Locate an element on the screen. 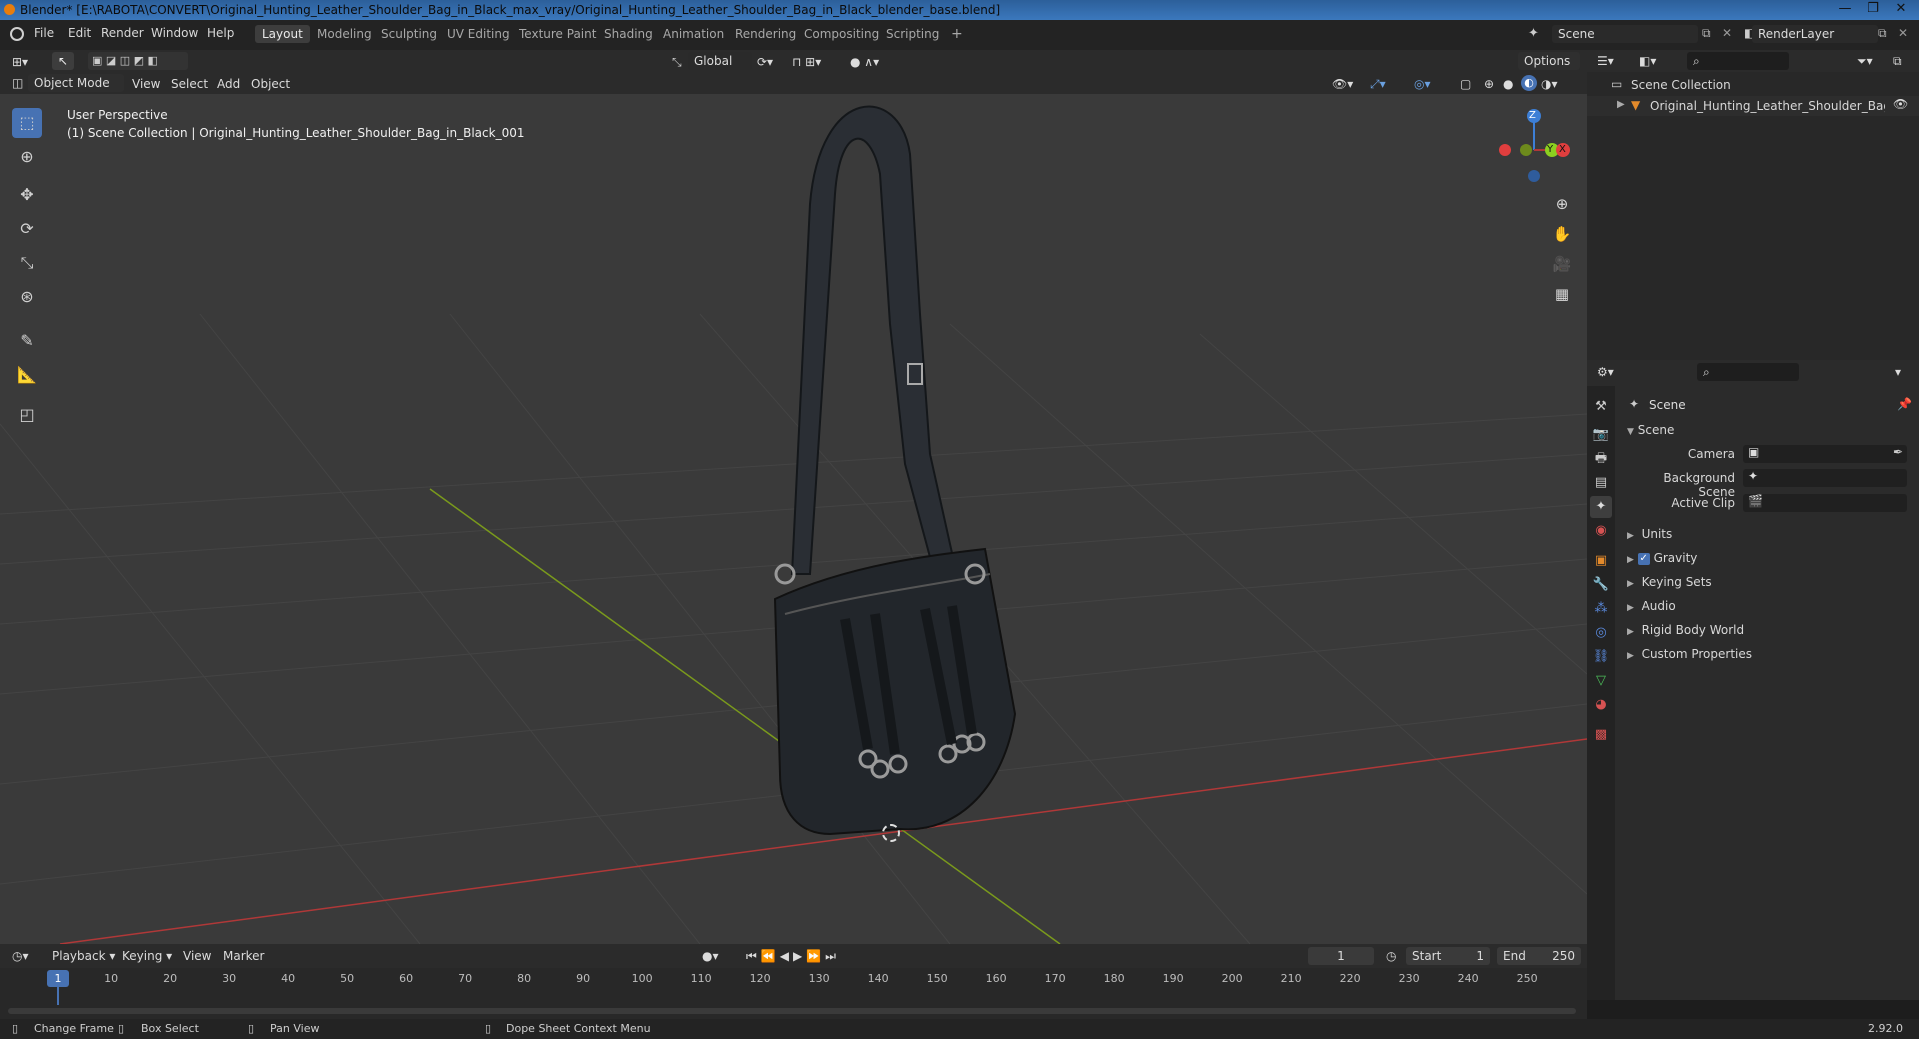  menu-add: Add is located at coordinates (228, 84).